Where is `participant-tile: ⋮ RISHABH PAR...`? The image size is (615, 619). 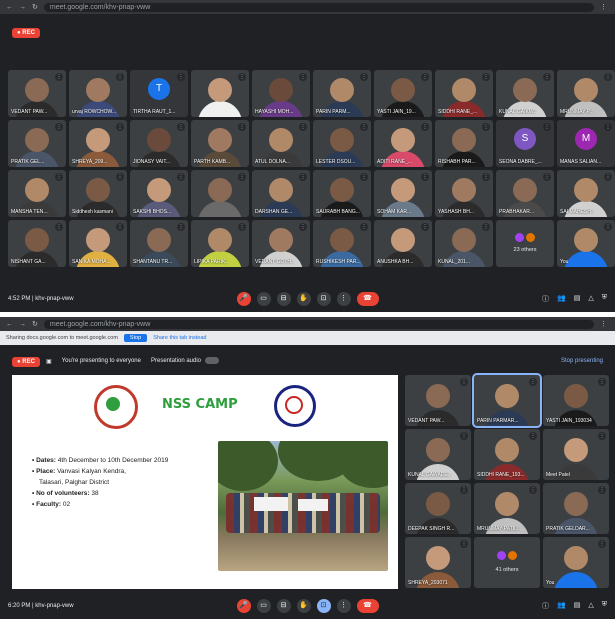
participant-tile: ⋮ RISHABH PAR... is located at coordinates (464, 143).